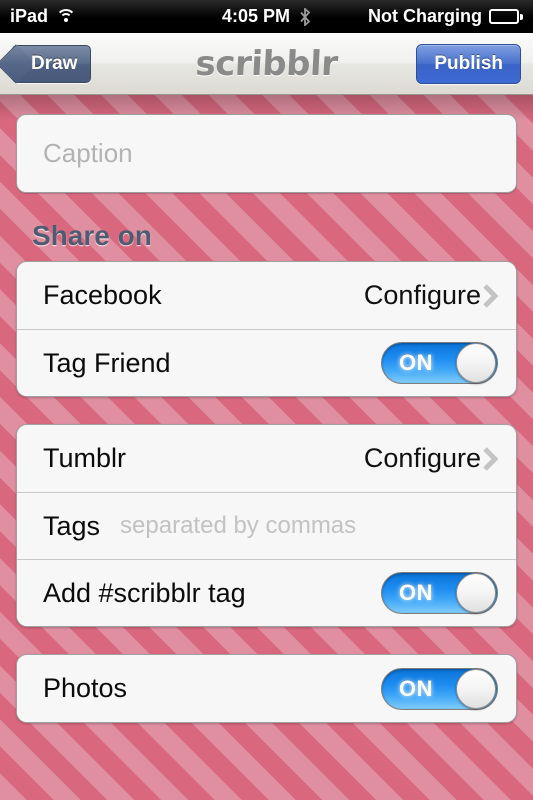 The width and height of the screenshot is (533, 800). I want to click on status-bar-right: Not Charging, so click(445, 16).